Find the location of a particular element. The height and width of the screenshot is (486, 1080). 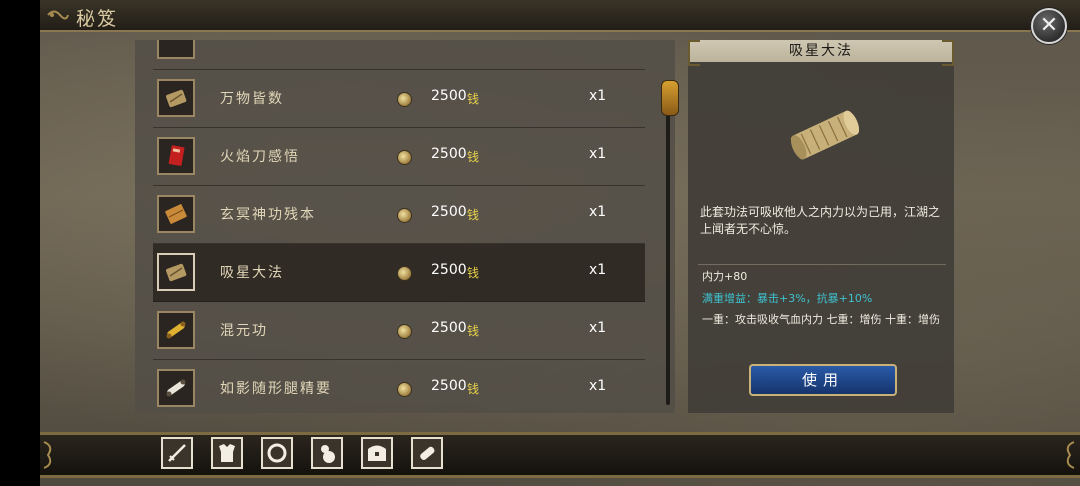

brown-book-icon is located at coordinates (176, 214).